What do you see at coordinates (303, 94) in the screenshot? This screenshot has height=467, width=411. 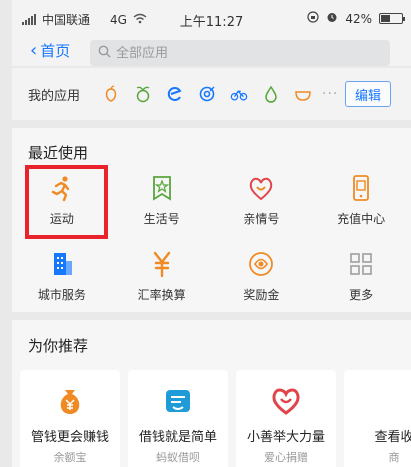 I see `bowl-icon` at bounding box center [303, 94].